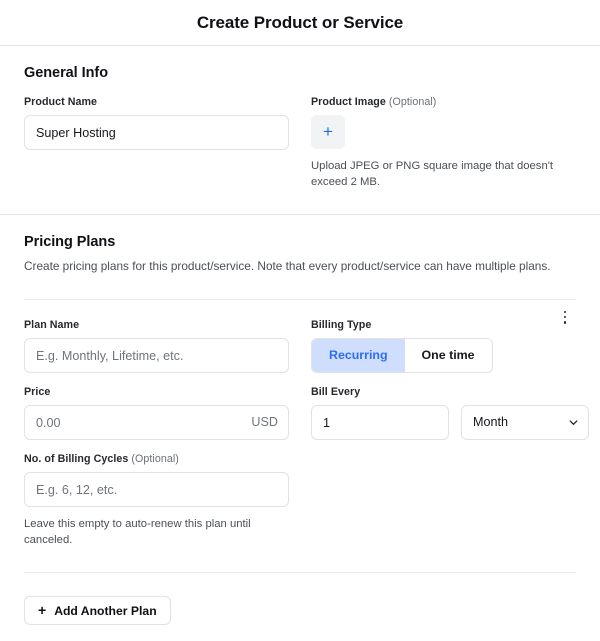  What do you see at coordinates (156, 423) in the screenshot?
I see `price-input` at bounding box center [156, 423].